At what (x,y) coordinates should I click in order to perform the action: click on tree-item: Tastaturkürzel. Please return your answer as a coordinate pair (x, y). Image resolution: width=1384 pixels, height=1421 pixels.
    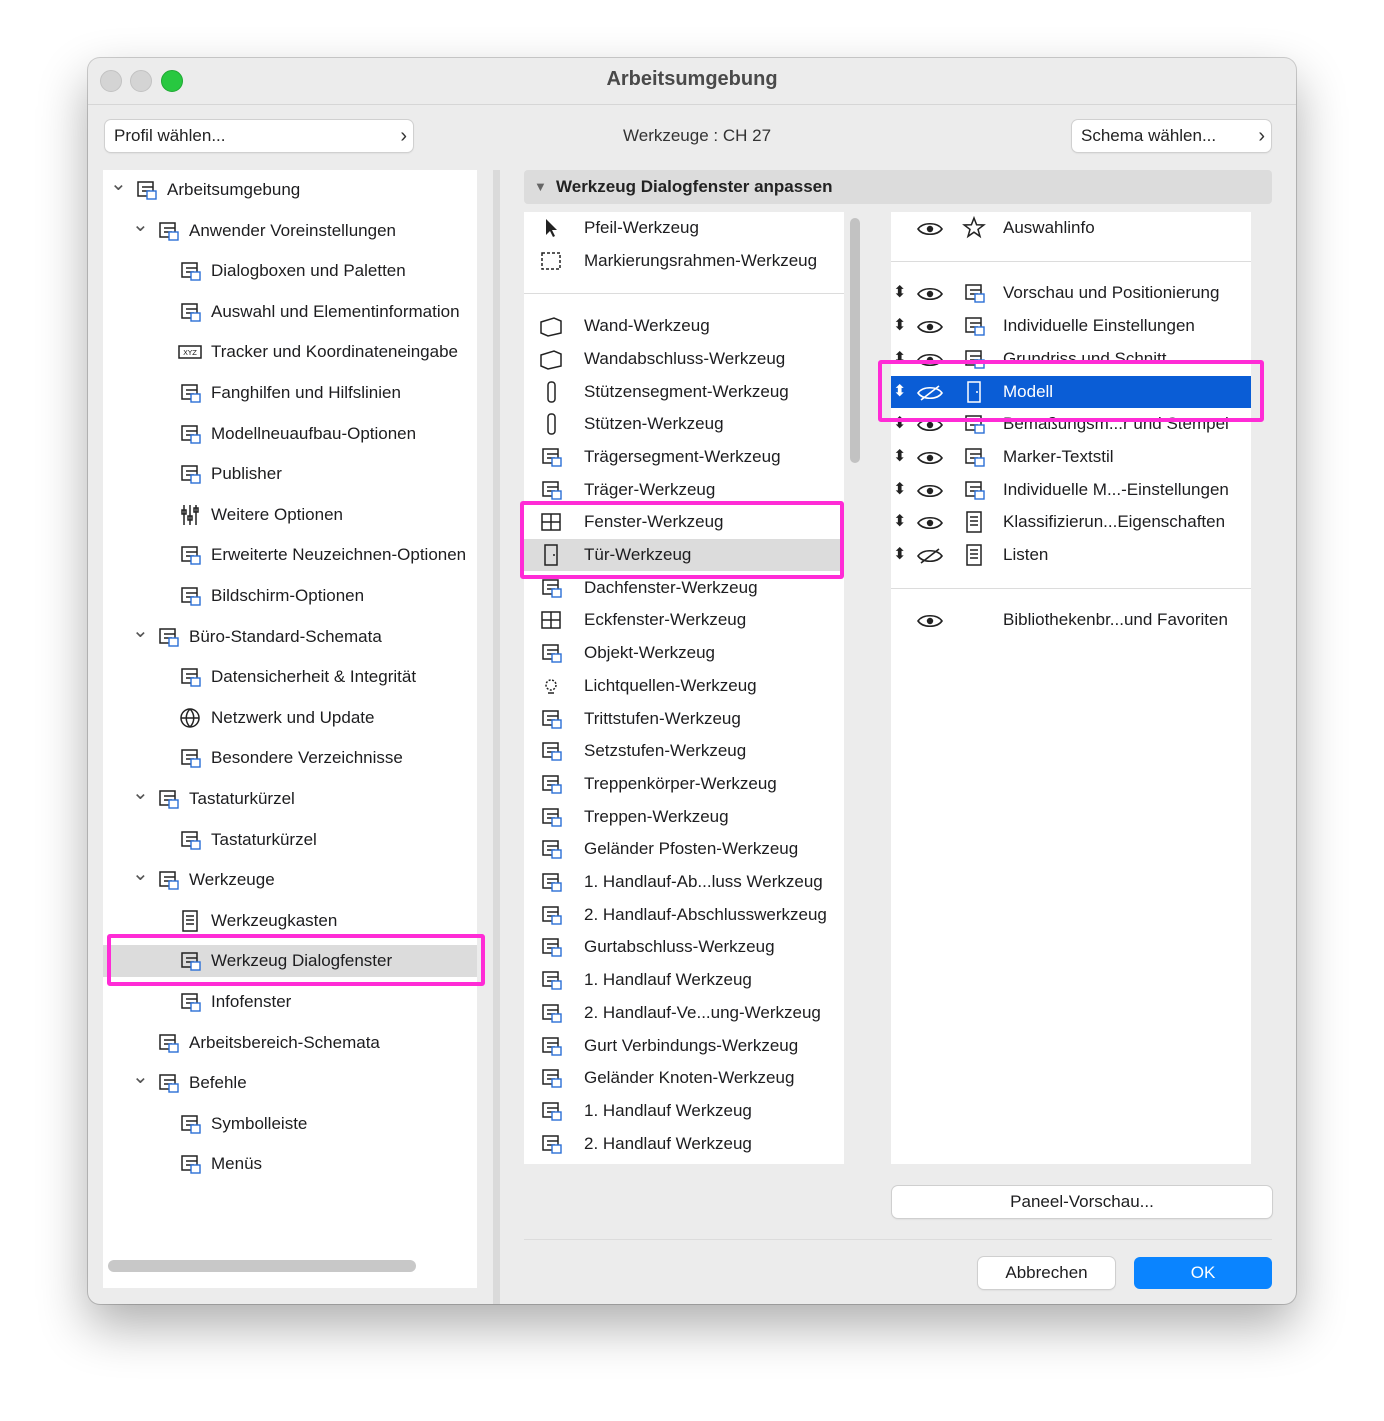
    Looking at the image, I should click on (290, 840).